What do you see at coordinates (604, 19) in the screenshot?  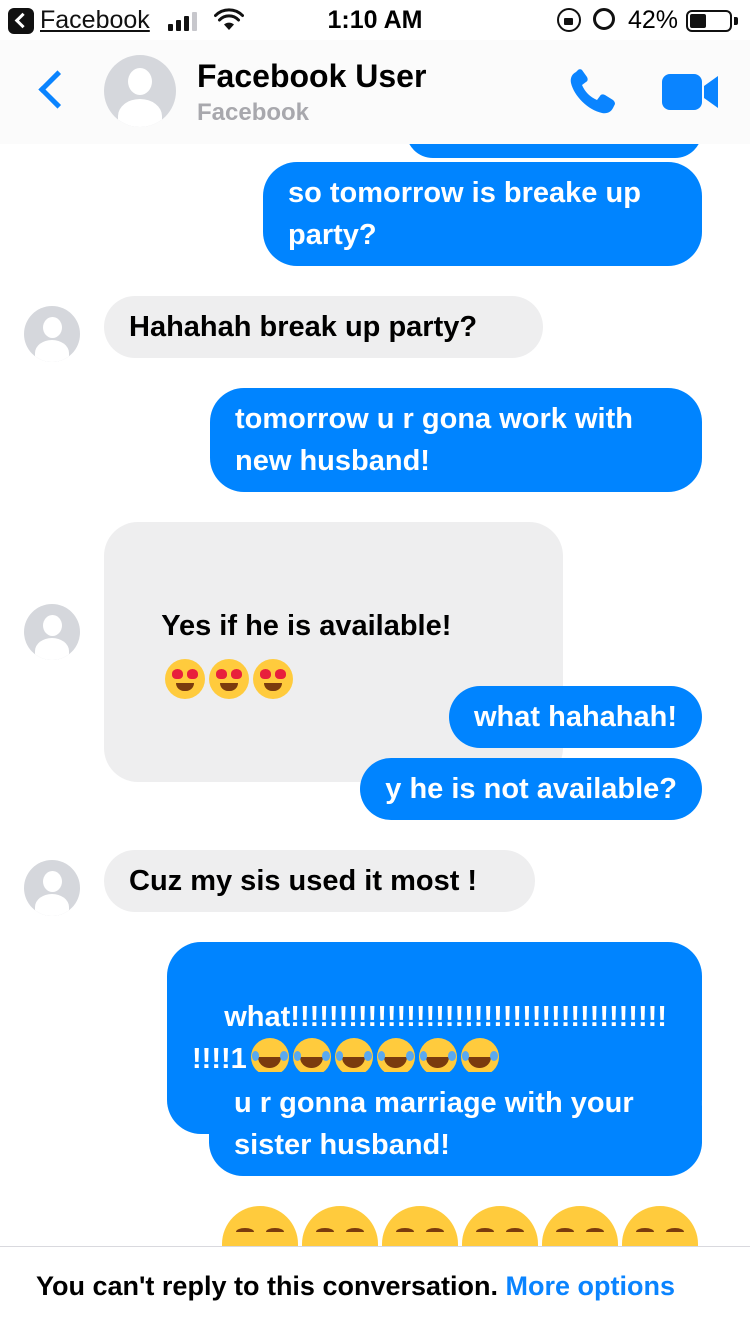 I see `alarm-icon` at bounding box center [604, 19].